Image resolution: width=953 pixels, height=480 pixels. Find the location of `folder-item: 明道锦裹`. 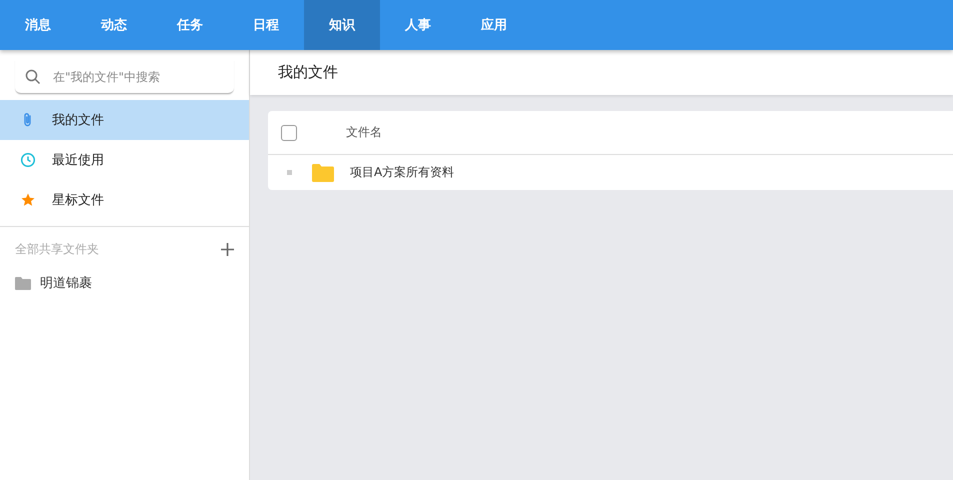

folder-item: 明道锦裹 is located at coordinates (124, 283).